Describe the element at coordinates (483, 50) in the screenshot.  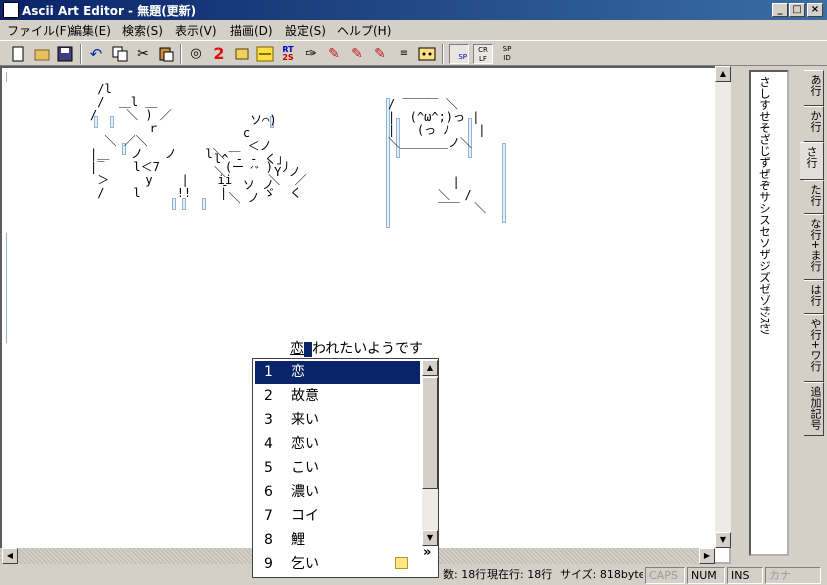
I see `cr-label: CR` at that location.